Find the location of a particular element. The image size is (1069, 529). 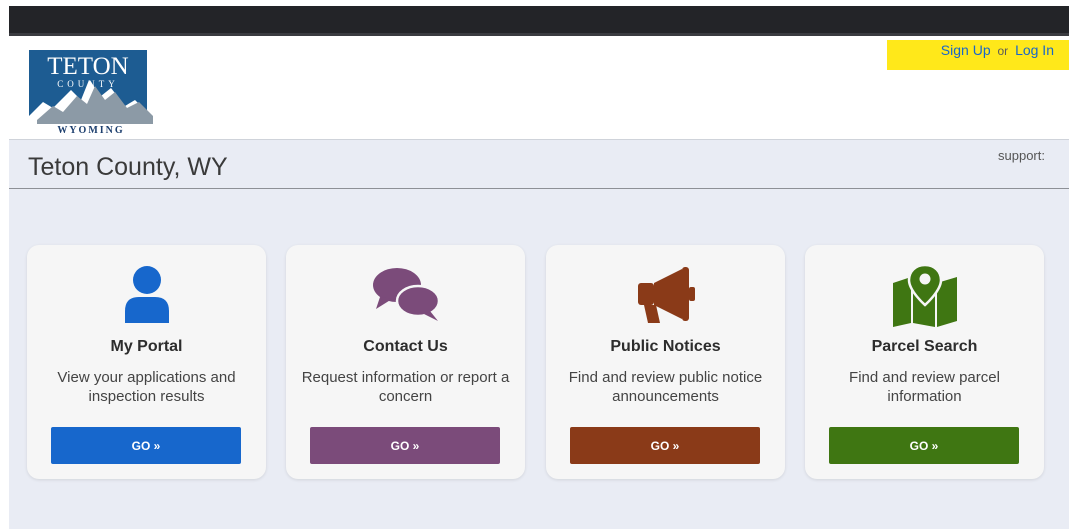

logo-graphic: TETON COUNTY WYOMING is located at coordinates (91, 93).